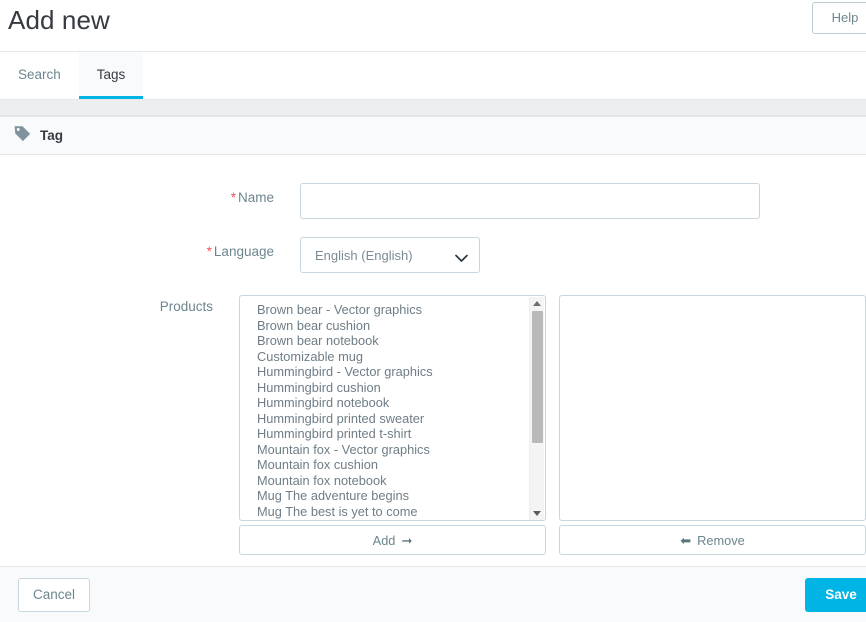 This screenshot has height=622, width=866. I want to click on help-button: Help, so click(839, 18).